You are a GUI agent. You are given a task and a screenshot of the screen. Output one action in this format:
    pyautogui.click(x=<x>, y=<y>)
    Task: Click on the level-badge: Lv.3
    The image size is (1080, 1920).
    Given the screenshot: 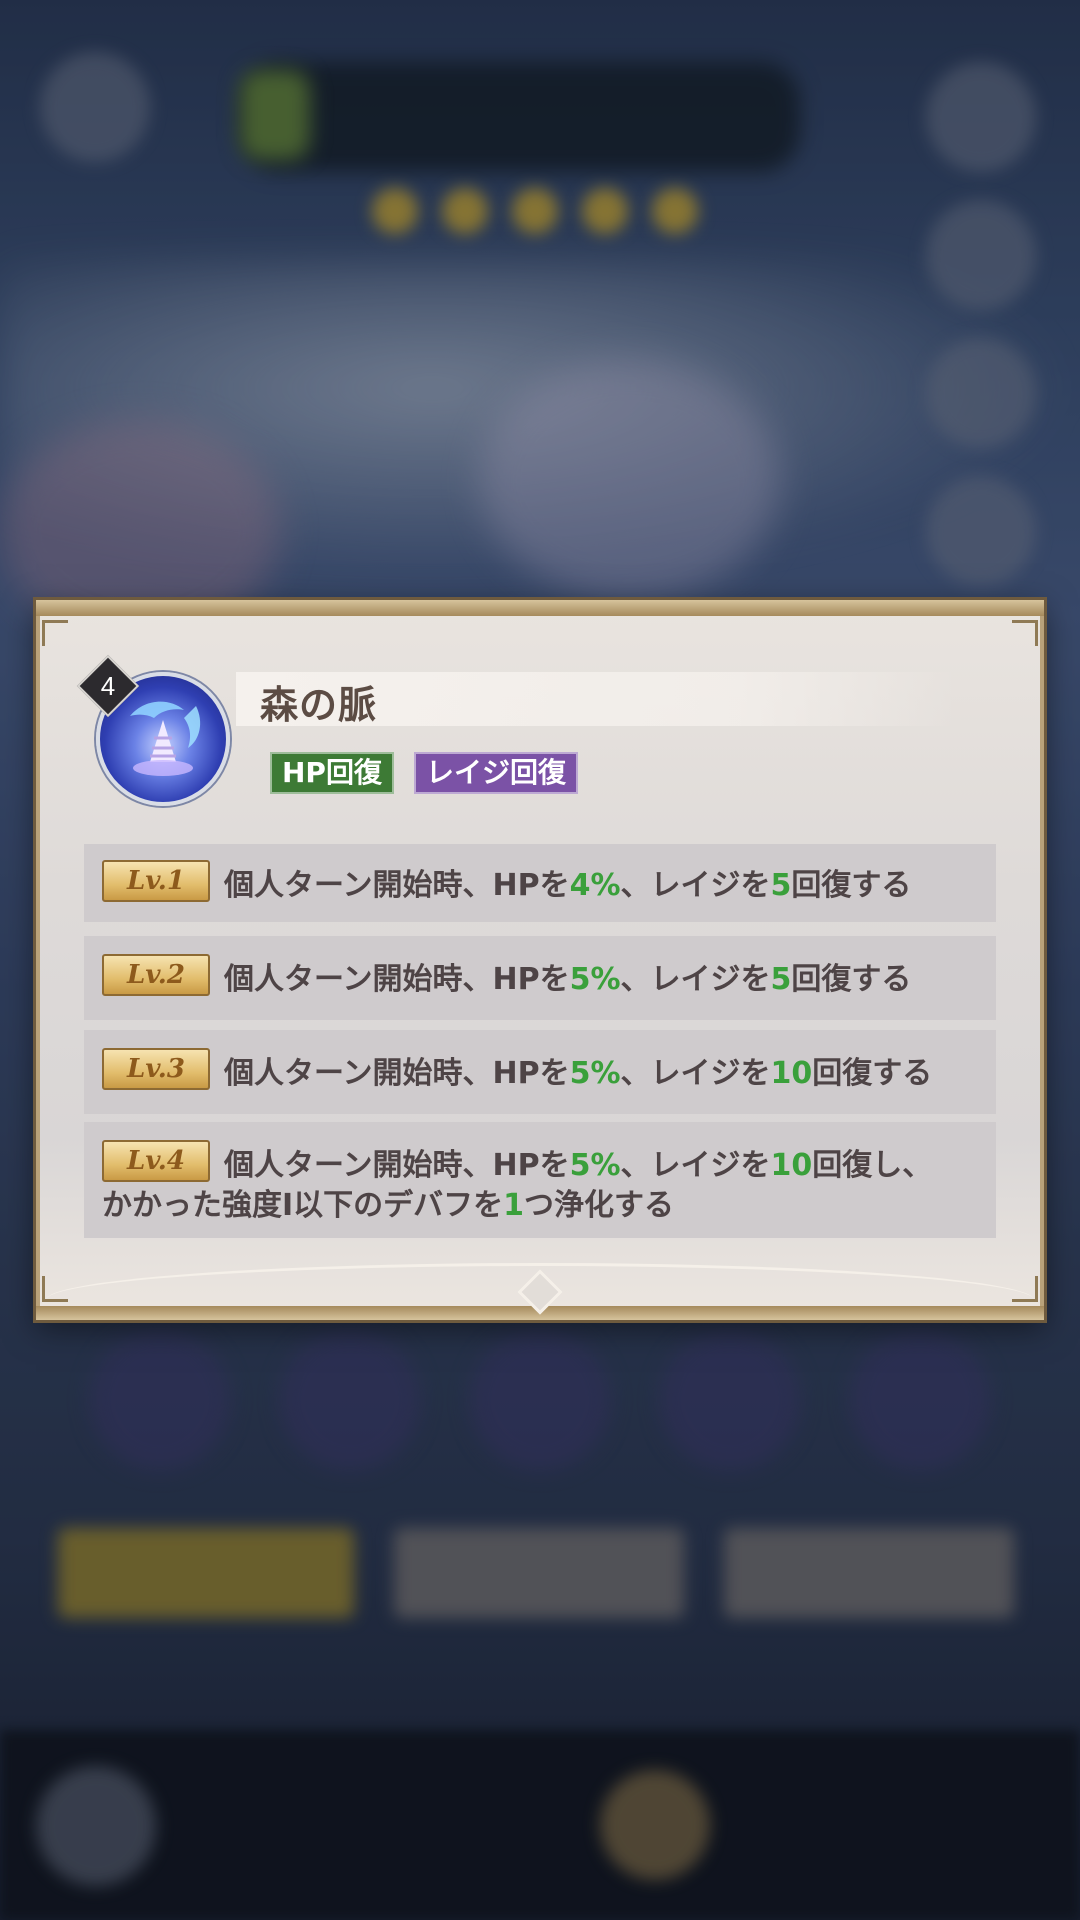 What is the action you would take?
    pyautogui.click(x=156, y=1069)
    